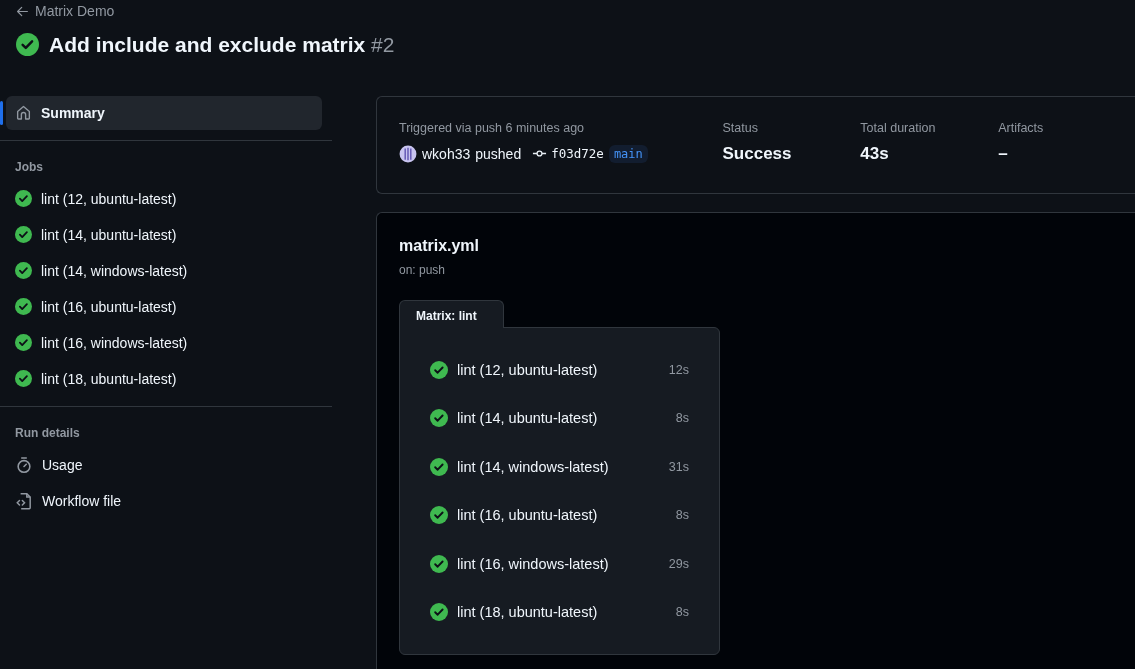 The height and width of the screenshot is (669, 1135). I want to click on job-item: lint (12, ubuntu-latest) 12s, so click(559, 369).